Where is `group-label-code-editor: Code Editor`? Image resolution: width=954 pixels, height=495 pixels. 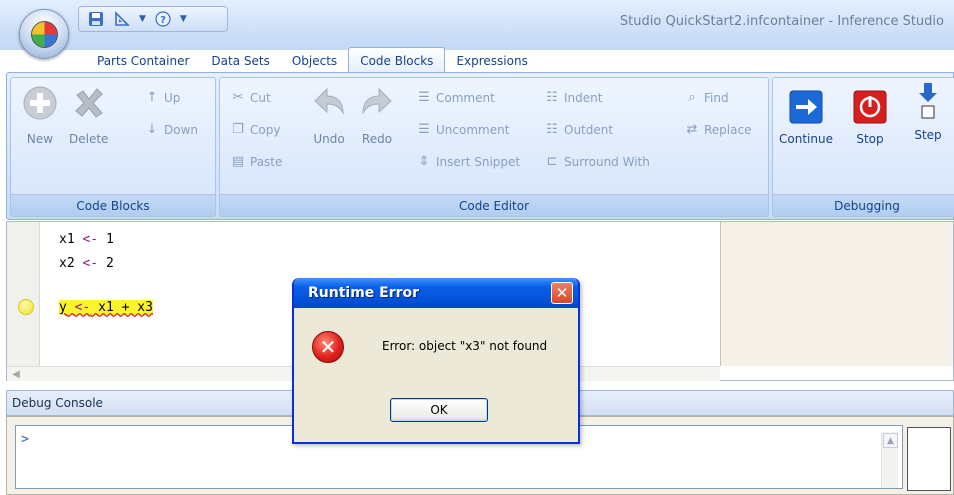 group-label-code-editor: Code Editor is located at coordinates (494, 205).